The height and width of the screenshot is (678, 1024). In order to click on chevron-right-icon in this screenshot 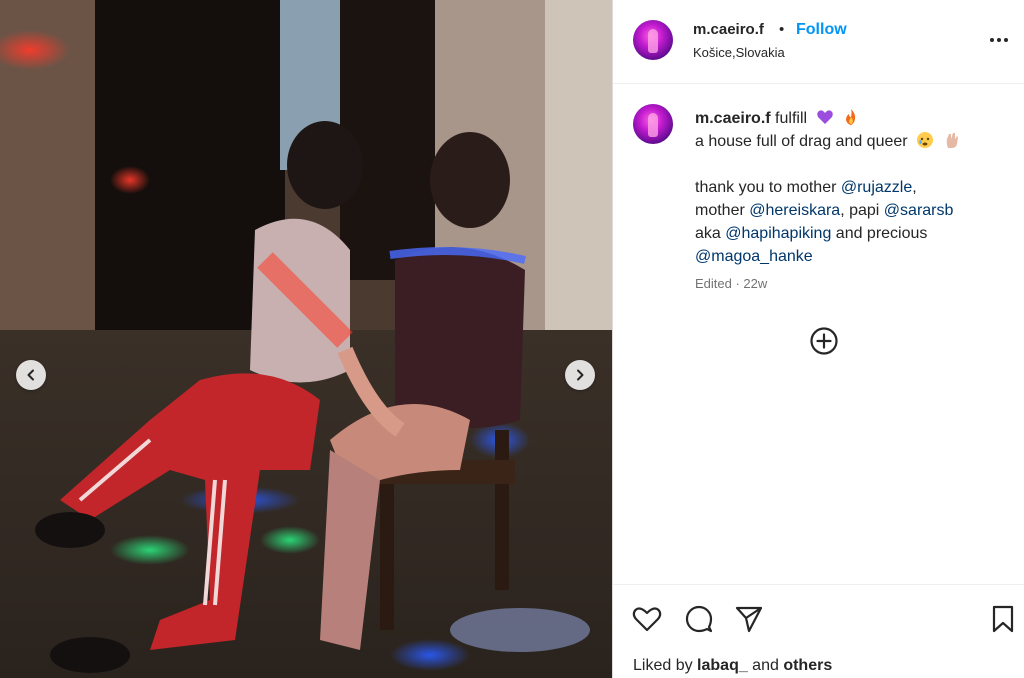, I will do `click(580, 375)`.